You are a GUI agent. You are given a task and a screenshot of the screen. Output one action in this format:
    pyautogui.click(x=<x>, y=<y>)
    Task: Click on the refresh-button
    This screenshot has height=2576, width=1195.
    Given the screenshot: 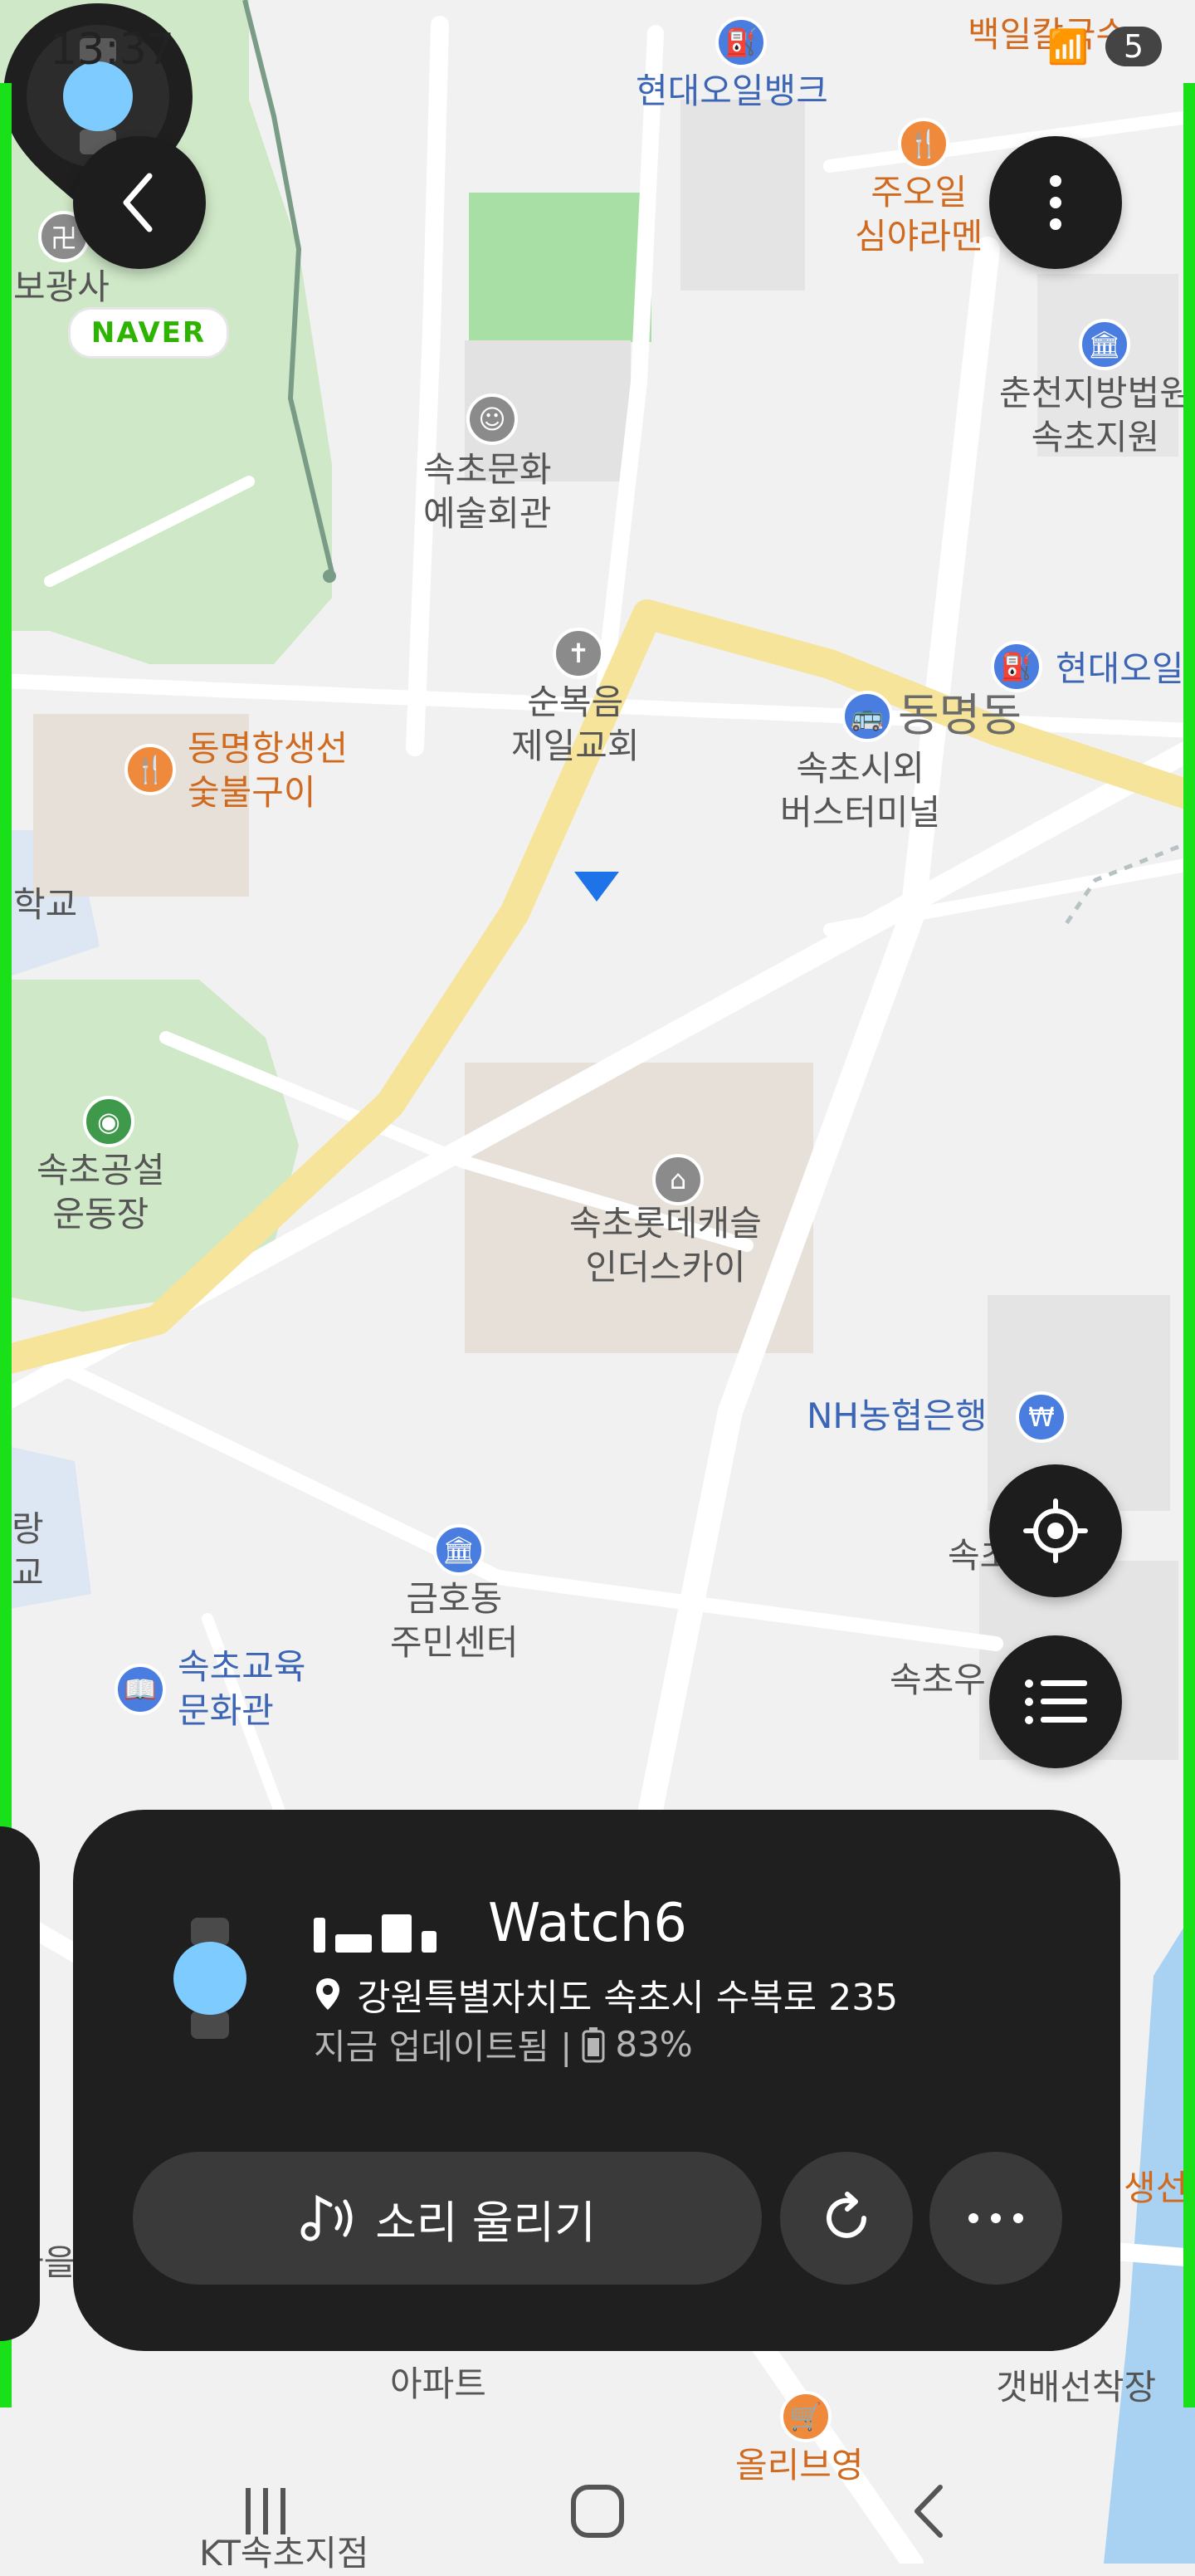 What is the action you would take?
    pyautogui.click(x=846, y=2218)
    